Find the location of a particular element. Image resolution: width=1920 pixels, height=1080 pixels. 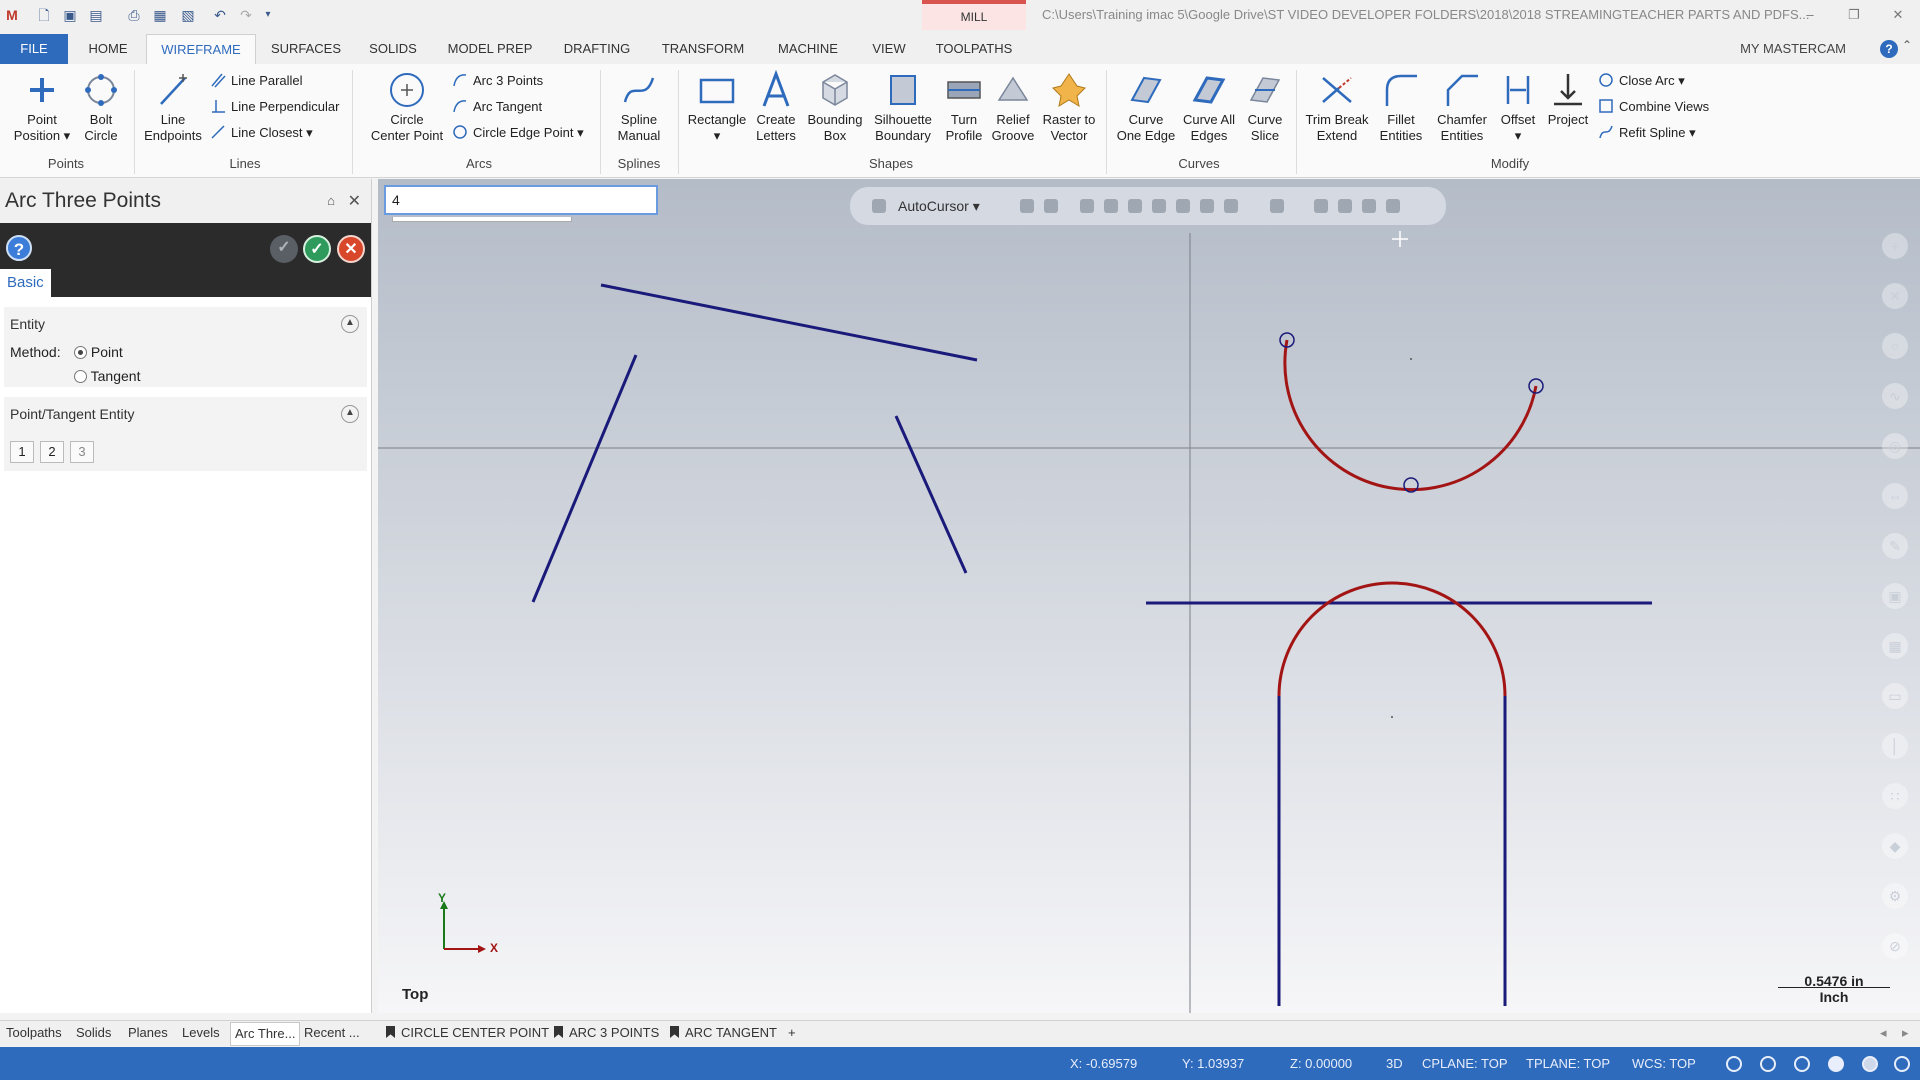

viewport-tool-icon: ○ is located at coordinates (1895, 346).